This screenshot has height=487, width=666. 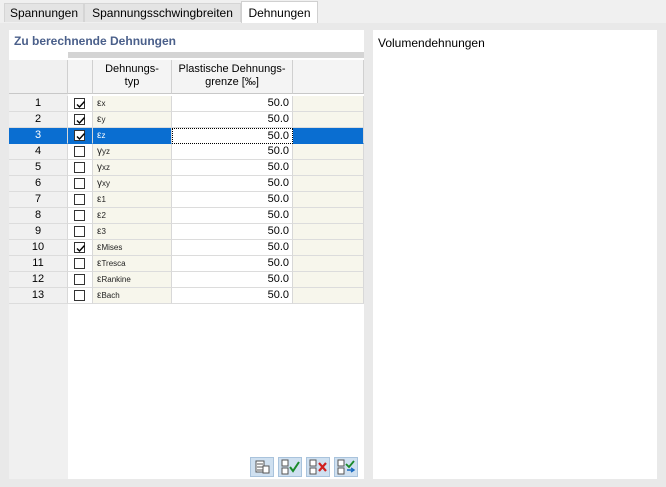 What do you see at coordinates (262, 467) in the screenshot?
I see `table-settings-icon` at bounding box center [262, 467].